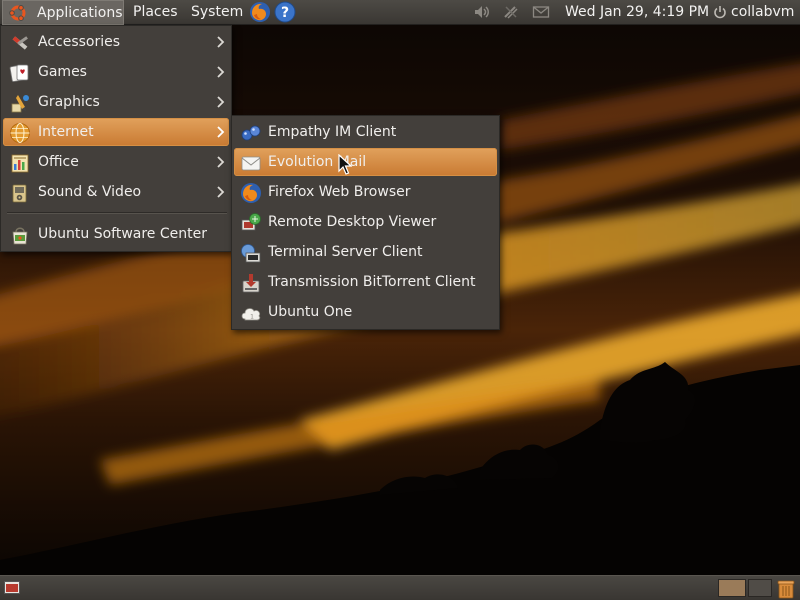 This screenshot has height=600, width=800. I want to click on menu-item-label: Transmission BitTorrent Client, so click(372, 282).